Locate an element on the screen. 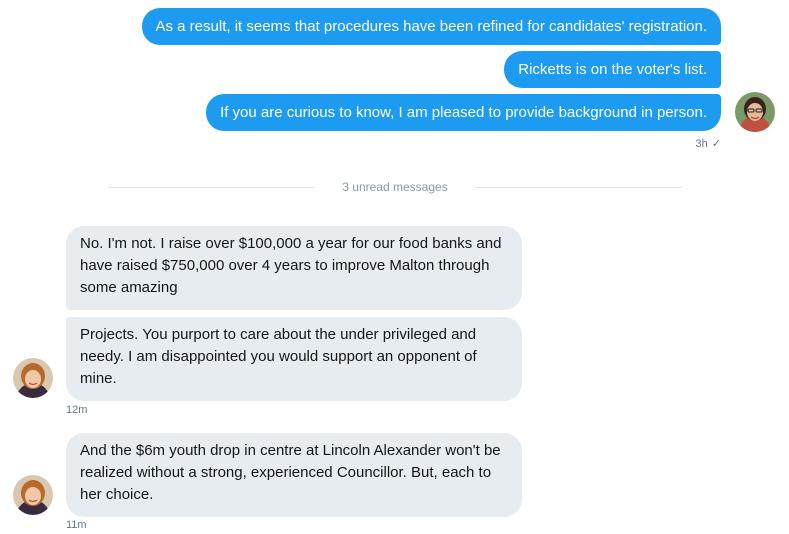 This screenshot has width=789, height=534. outgoing-message: Ricketts is on the voter's list. is located at coordinates (612, 69).